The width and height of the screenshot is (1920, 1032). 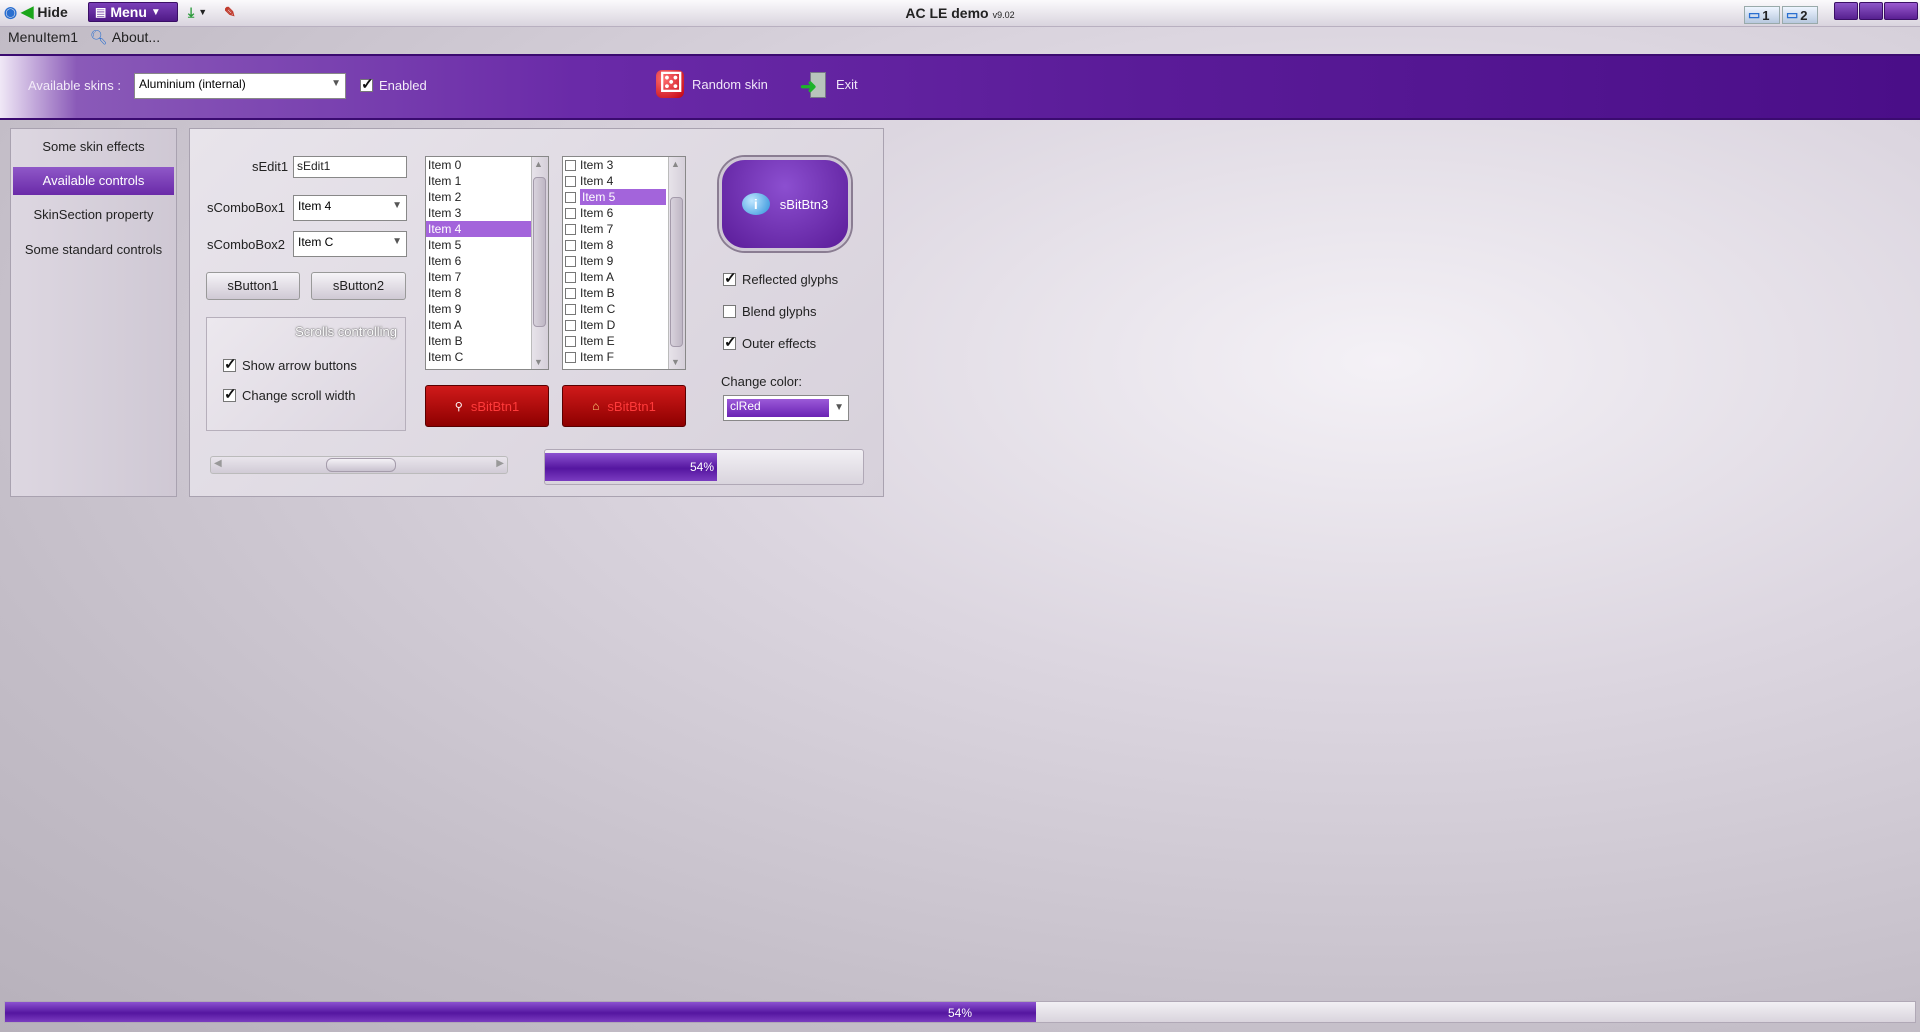 I want to click on scombo2-value: Item C, so click(x=316, y=242).